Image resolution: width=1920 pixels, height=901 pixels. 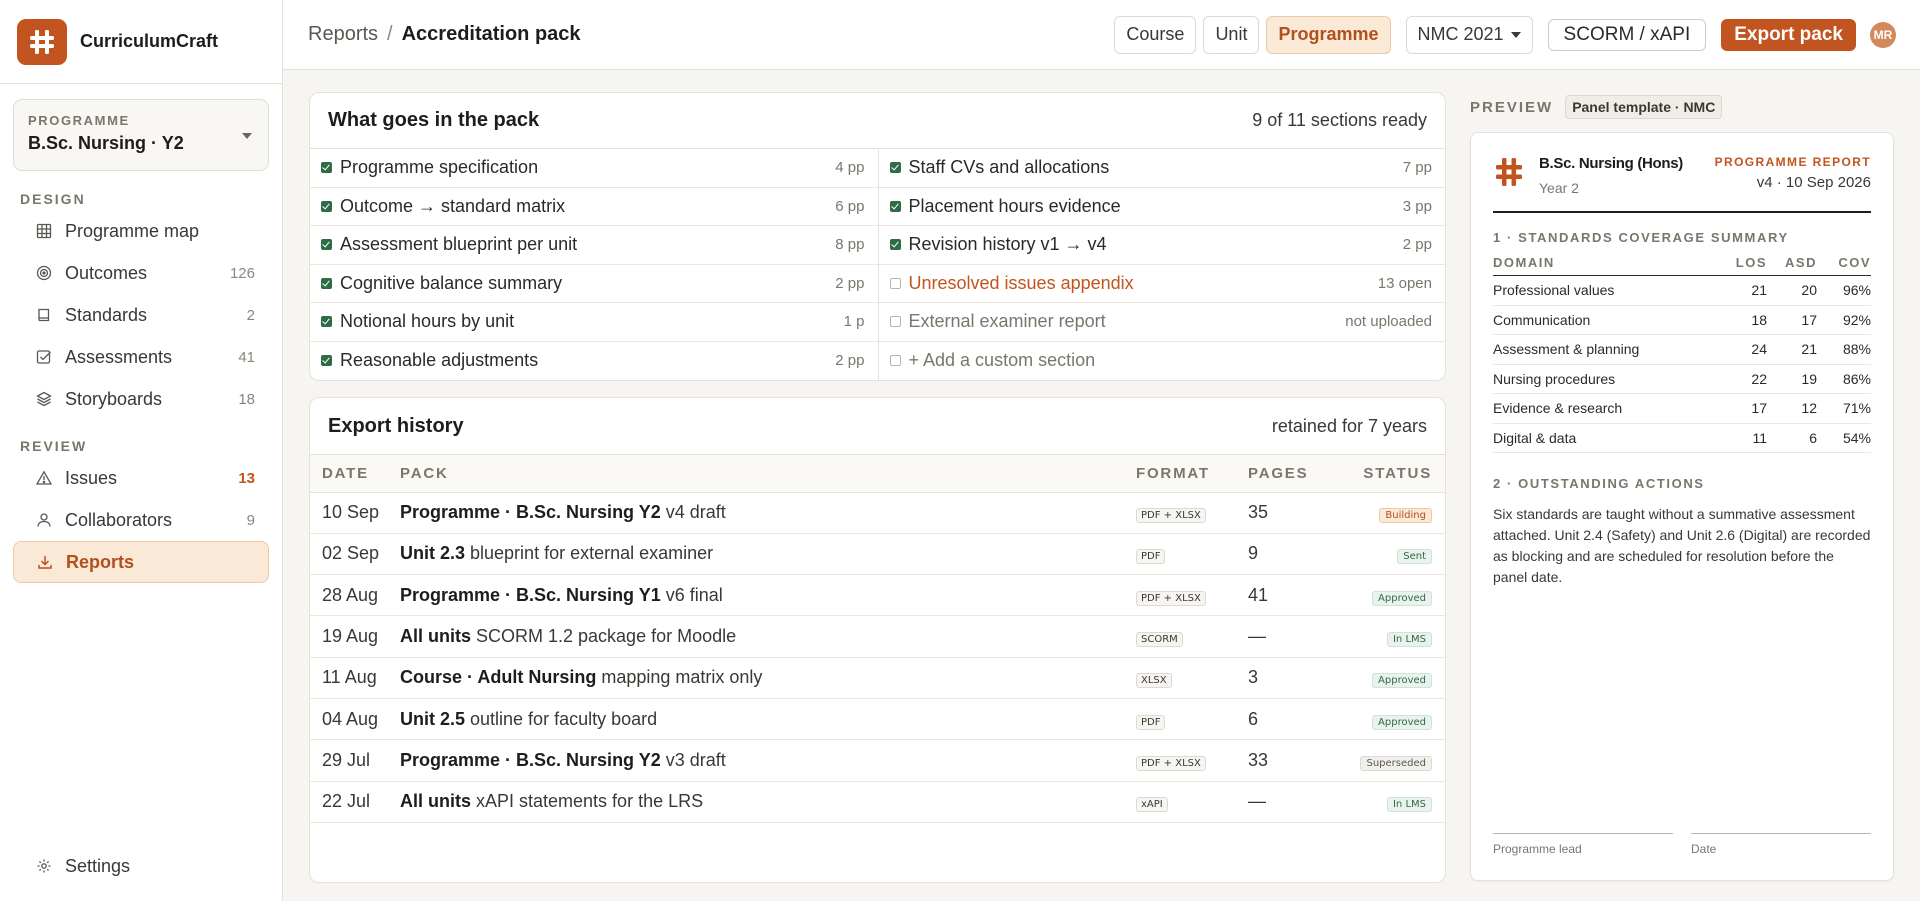 What do you see at coordinates (1021, 283) in the screenshot?
I see `pack-section-name: Unresolved issues appendix` at bounding box center [1021, 283].